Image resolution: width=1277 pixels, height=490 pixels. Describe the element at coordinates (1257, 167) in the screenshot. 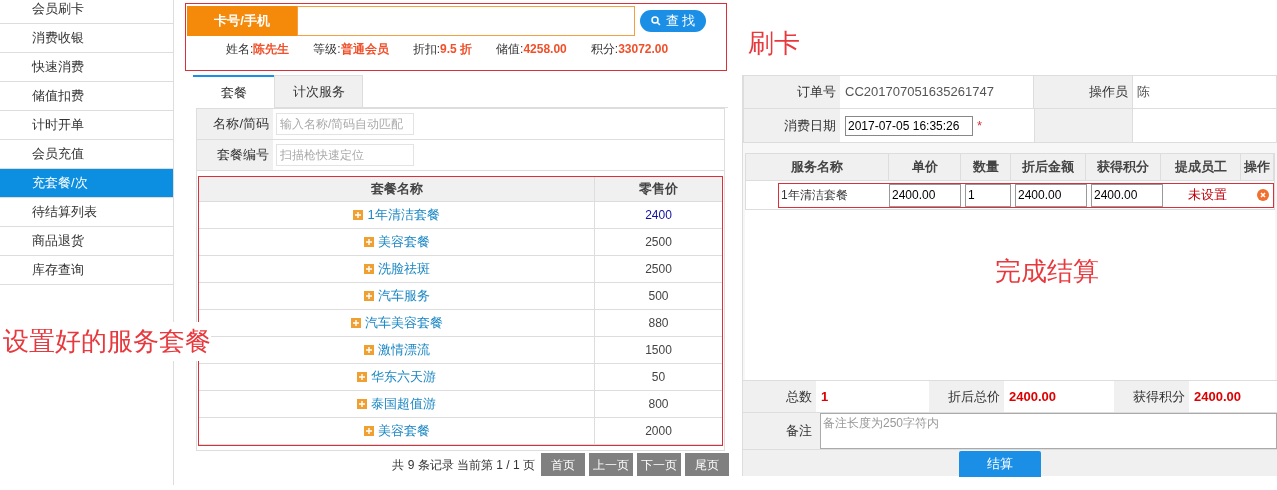

I see `column-header: 操作` at that location.